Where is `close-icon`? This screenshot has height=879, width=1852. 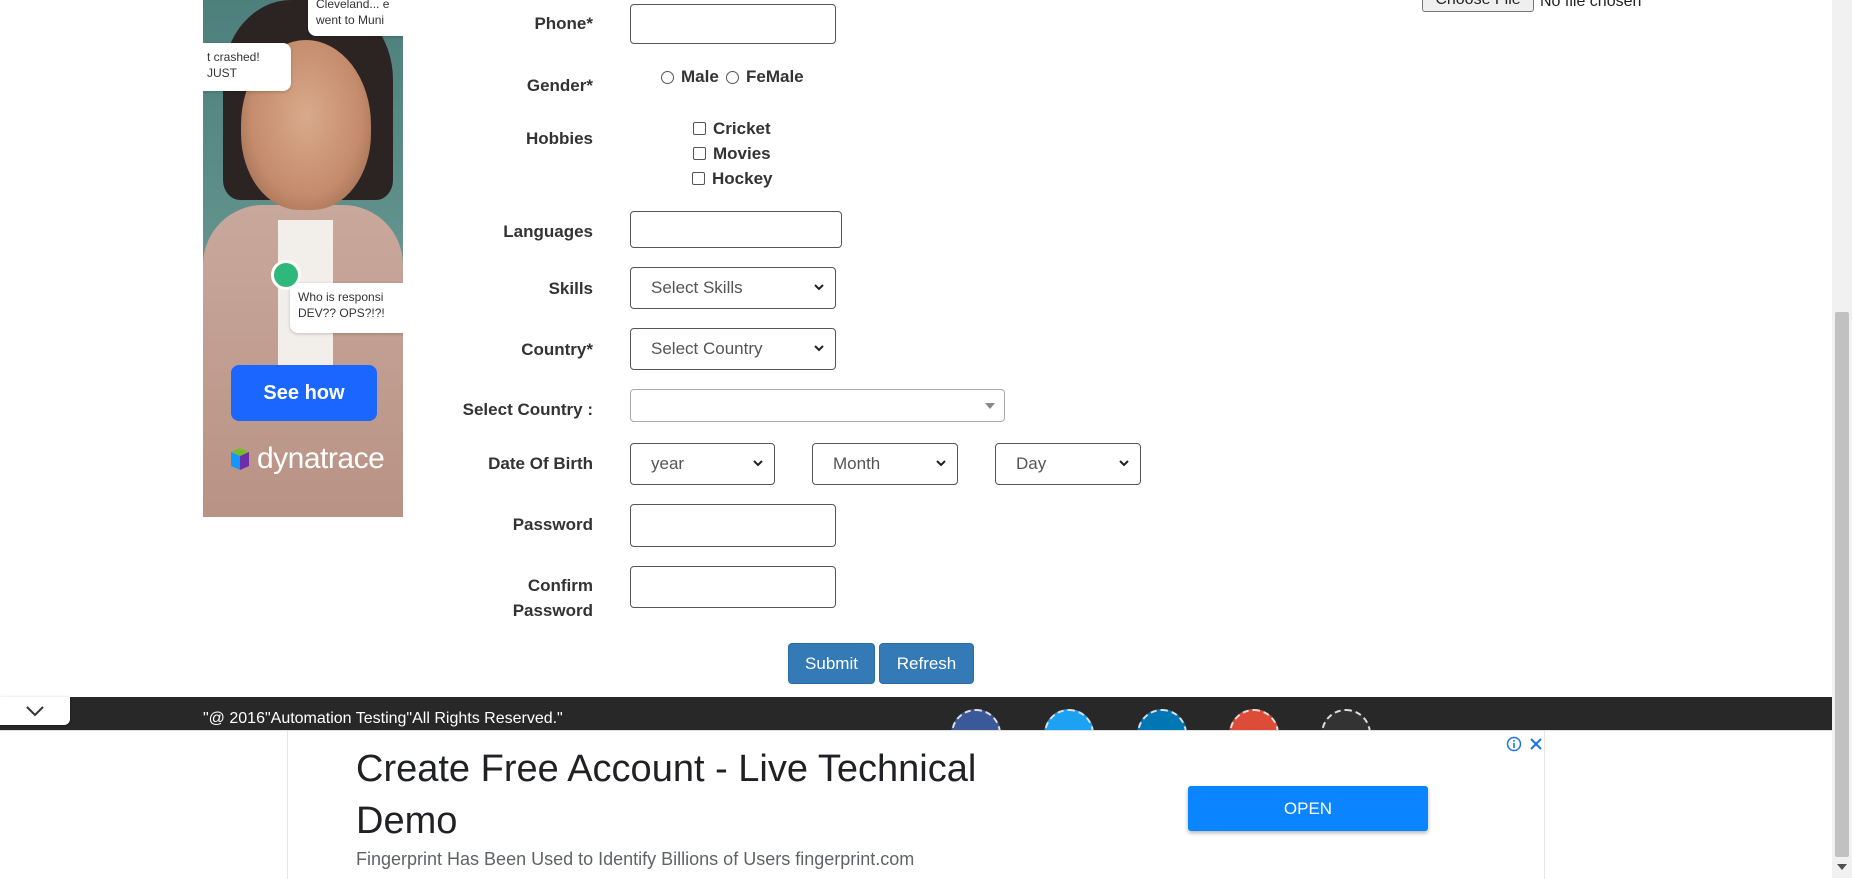 close-icon is located at coordinates (1536, 744).